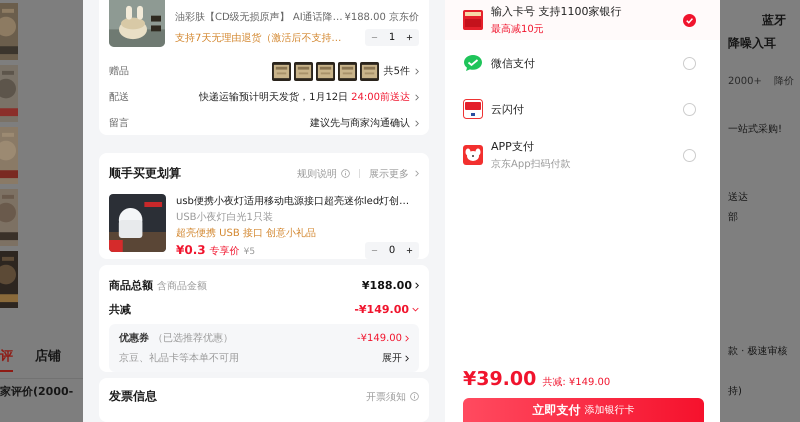 This screenshot has height=422, width=800. What do you see at coordinates (733, 217) in the screenshot?
I see `page-text: 部` at bounding box center [733, 217].